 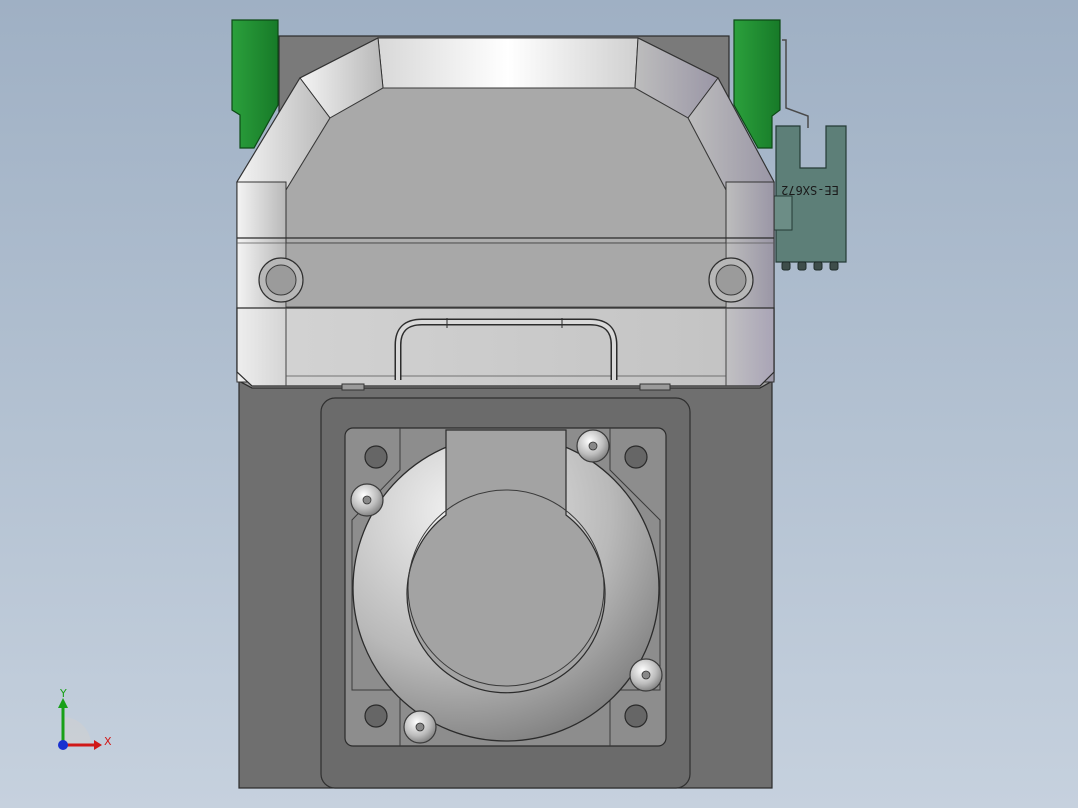 I want to click on screw-top-right, so click(x=593, y=446).